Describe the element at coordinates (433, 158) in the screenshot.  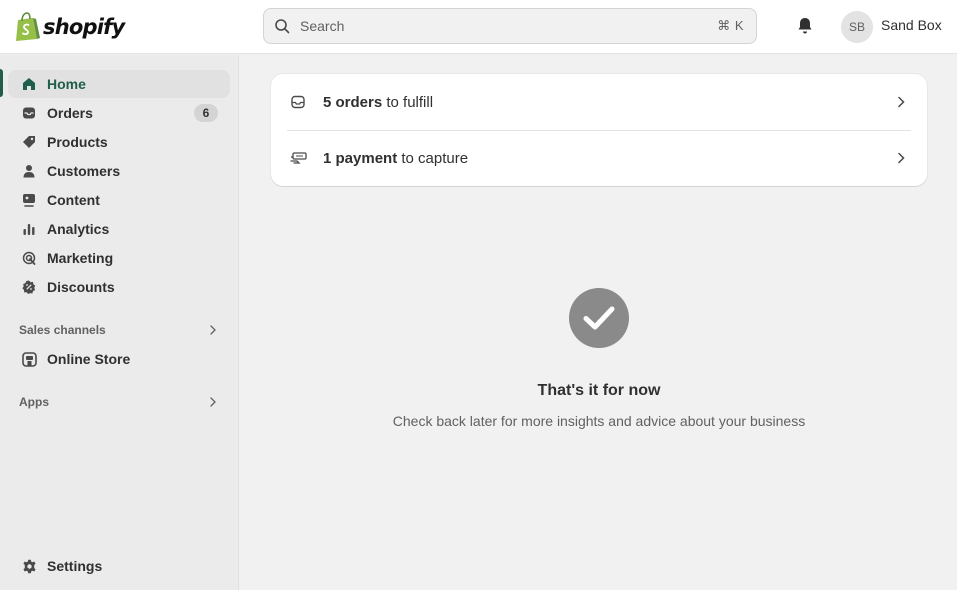
I see `task-label: to capture` at that location.